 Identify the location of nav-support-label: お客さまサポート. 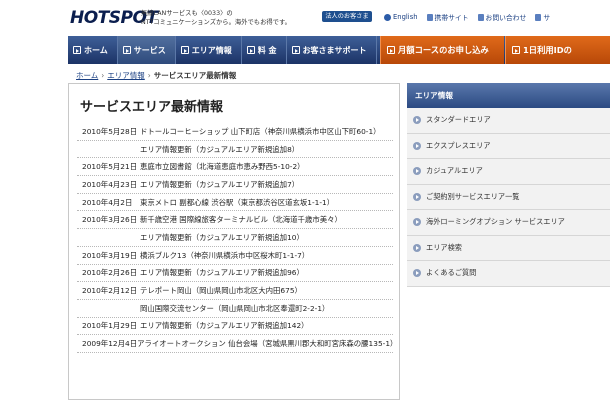
(334, 50).